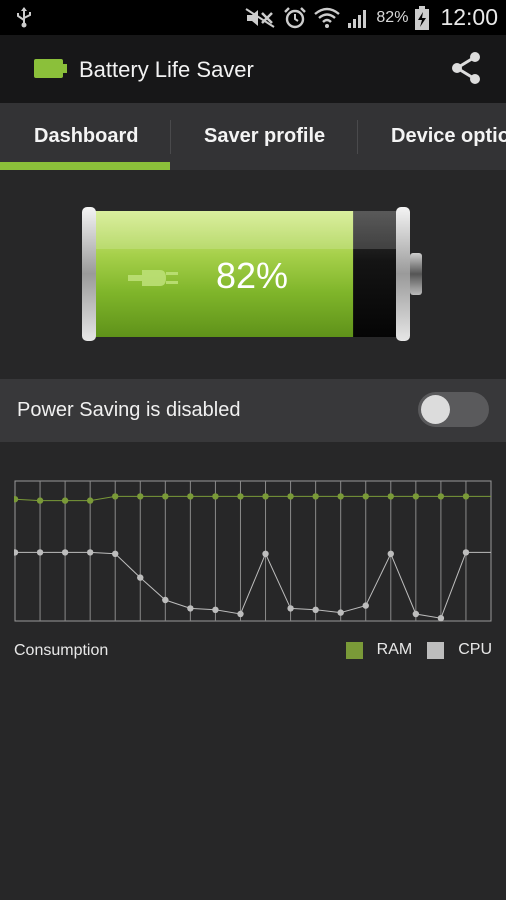 Image resolution: width=506 pixels, height=900 pixels. I want to click on usb-icon, so click(24, 17).